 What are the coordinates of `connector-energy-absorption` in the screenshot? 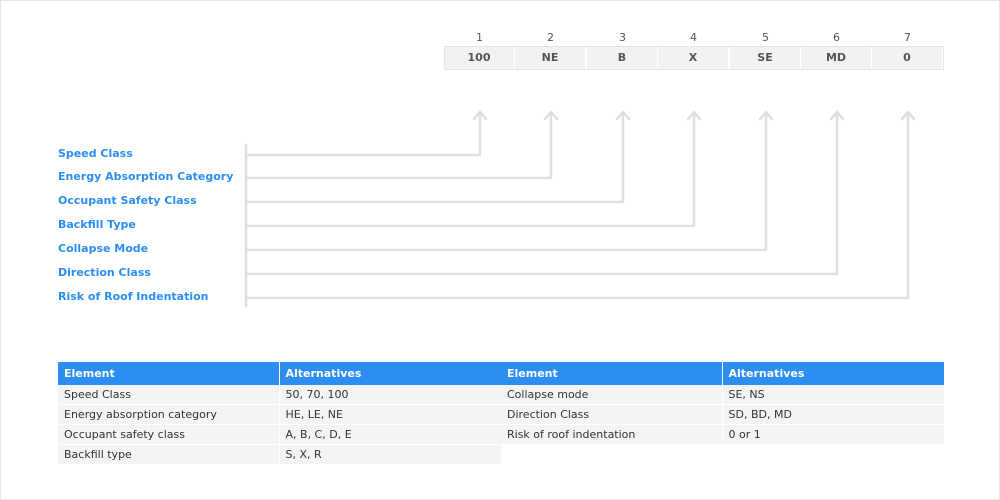 It's located at (398, 145).